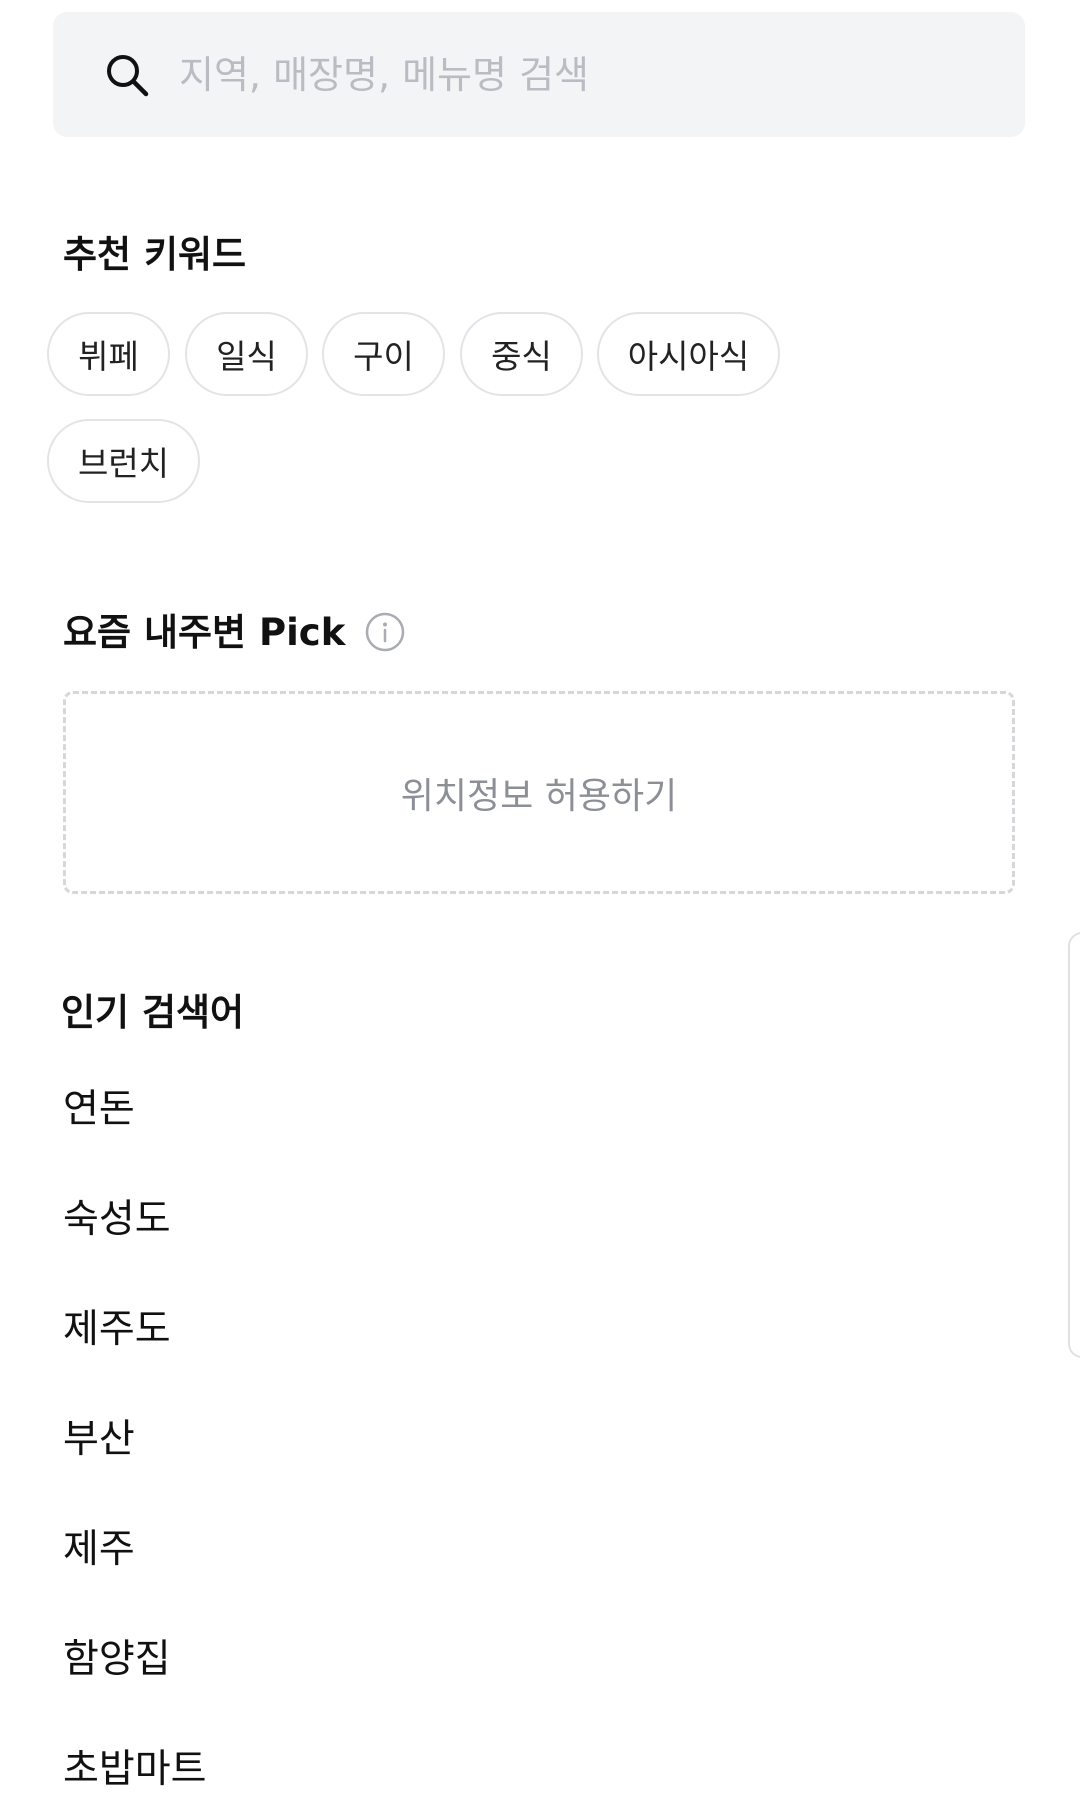  I want to click on keyword-chip-asian: 아시아식, so click(688, 354).